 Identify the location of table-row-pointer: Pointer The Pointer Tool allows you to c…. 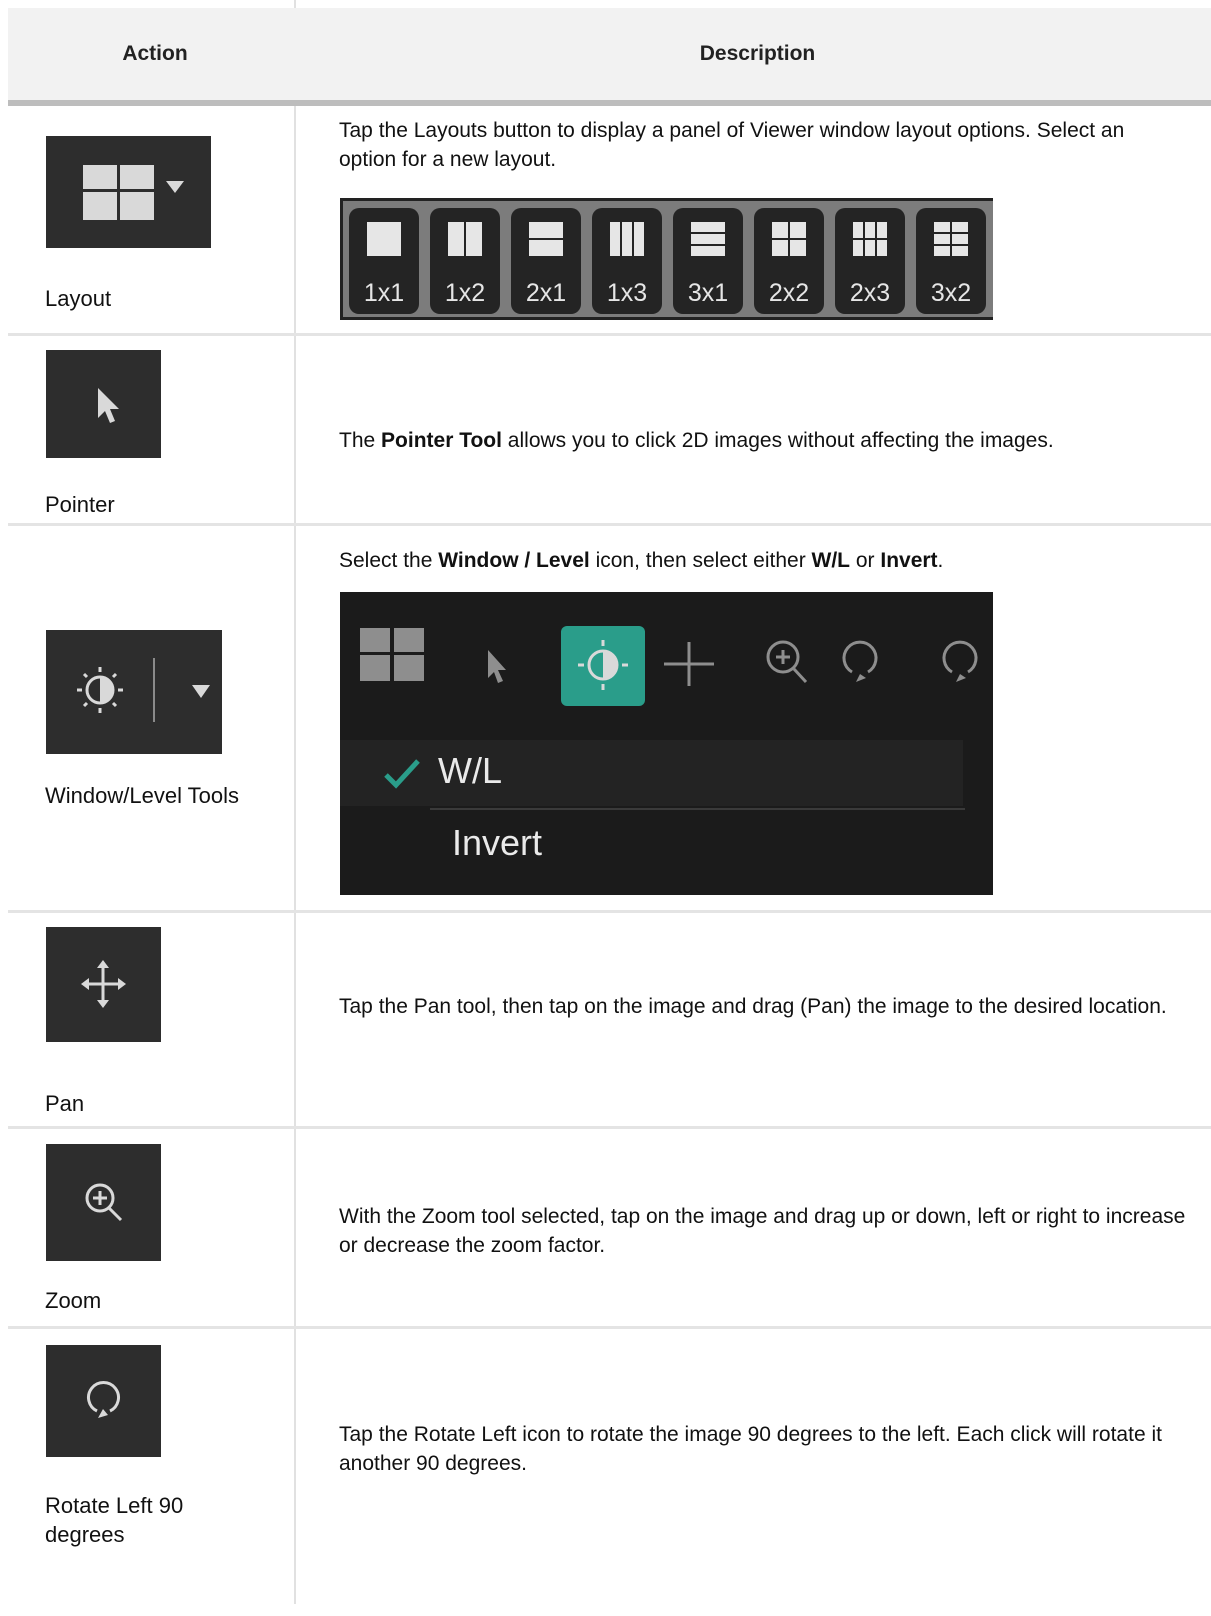
(609, 429).